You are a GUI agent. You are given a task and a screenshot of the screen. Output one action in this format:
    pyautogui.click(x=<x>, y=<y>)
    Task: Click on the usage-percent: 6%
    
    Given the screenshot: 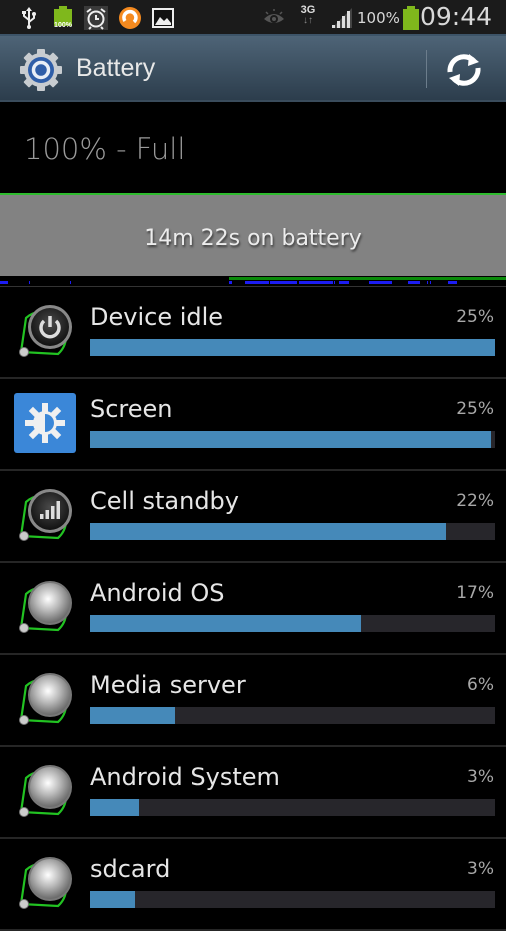 What is the action you would take?
    pyautogui.click(x=480, y=685)
    